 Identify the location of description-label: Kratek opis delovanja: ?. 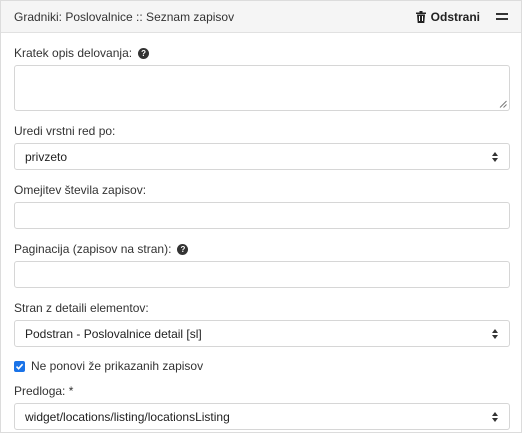
(261, 53).